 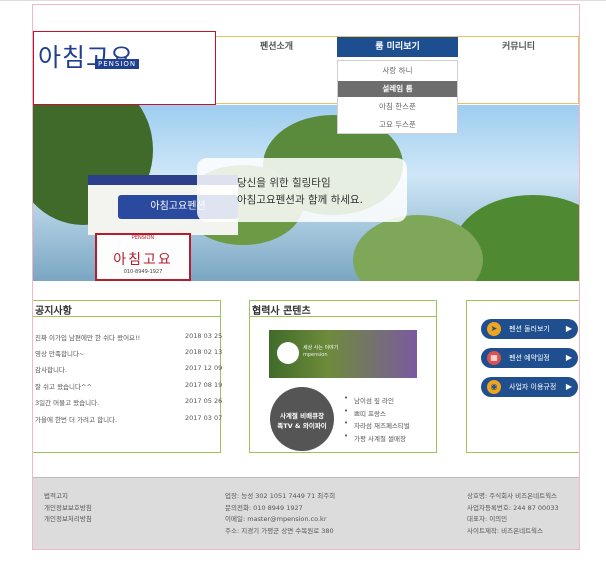 I want to click on nav-item-room-preview: 룸 미리보기, so click(x=397, y=47).